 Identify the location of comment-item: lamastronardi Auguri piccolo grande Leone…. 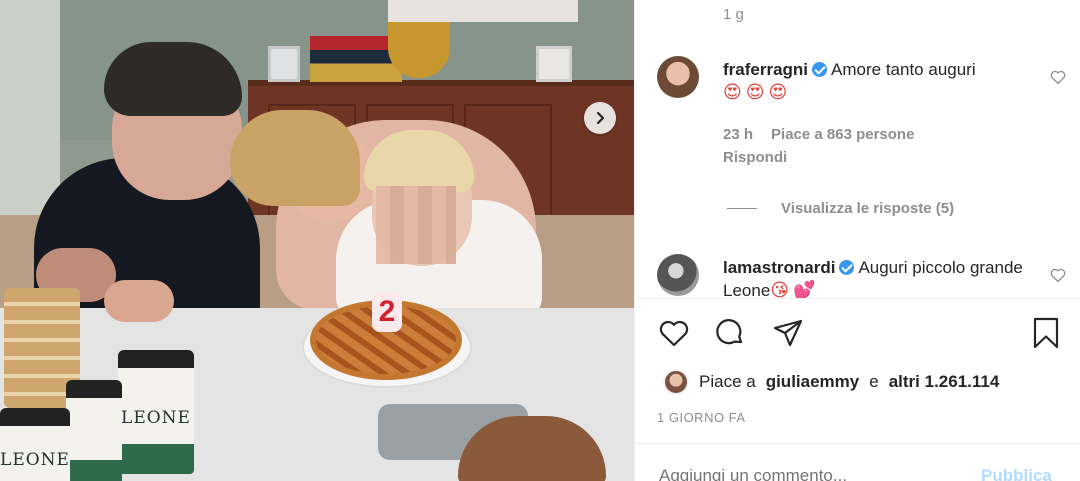
(862, 276).